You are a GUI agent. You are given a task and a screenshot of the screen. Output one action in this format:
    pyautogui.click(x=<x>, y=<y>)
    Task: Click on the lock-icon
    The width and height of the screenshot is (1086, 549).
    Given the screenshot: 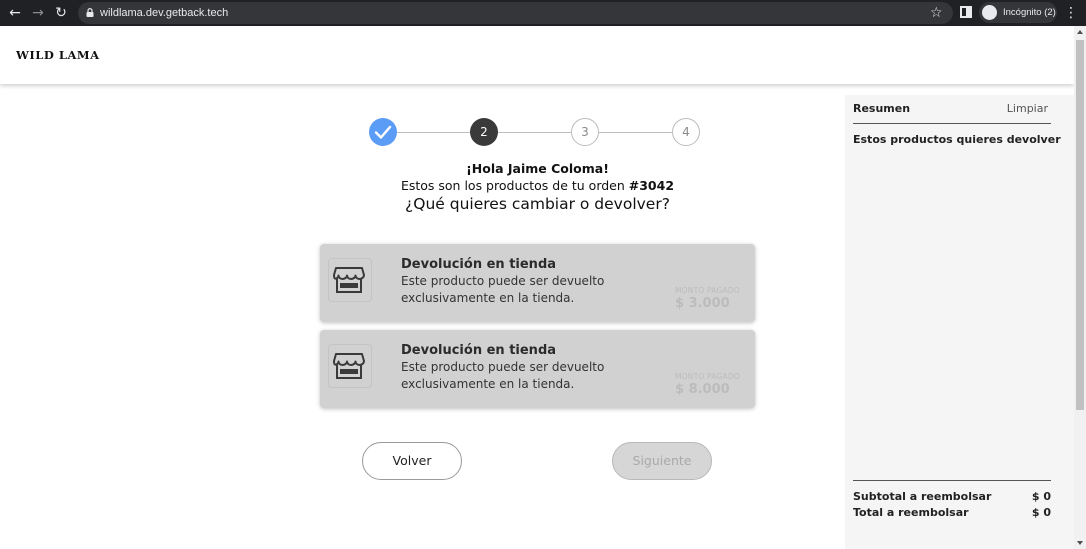 What is the action you would take?
    pyautogui.click(x=90, y=12)
    